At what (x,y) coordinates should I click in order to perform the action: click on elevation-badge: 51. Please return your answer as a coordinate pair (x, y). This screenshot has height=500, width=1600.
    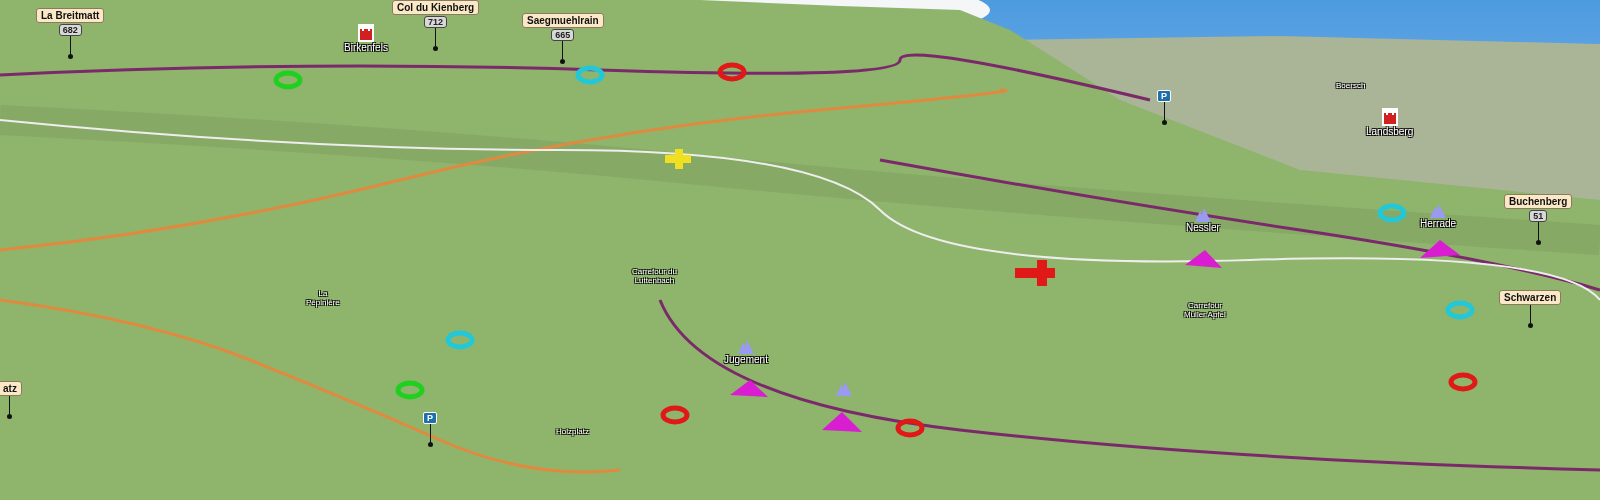
    Looking at the image, I should click on (1538, 216).